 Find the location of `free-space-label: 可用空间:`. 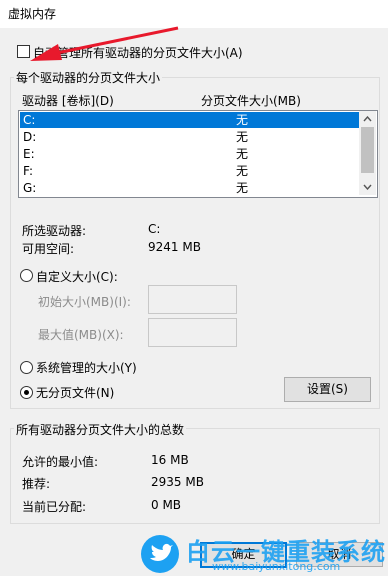

free-space-label: 可用空间: is located at coordinates (48, 249).